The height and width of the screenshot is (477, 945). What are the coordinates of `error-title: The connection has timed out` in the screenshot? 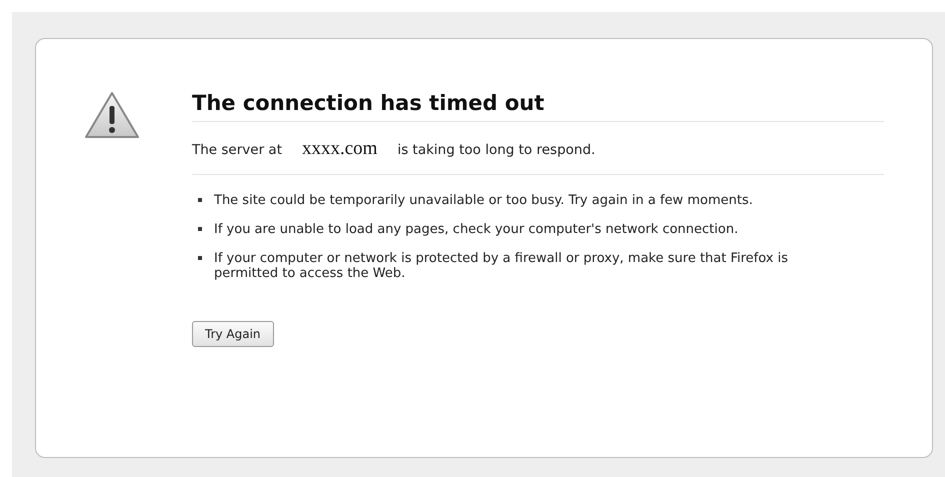 It's located at (538, 106).